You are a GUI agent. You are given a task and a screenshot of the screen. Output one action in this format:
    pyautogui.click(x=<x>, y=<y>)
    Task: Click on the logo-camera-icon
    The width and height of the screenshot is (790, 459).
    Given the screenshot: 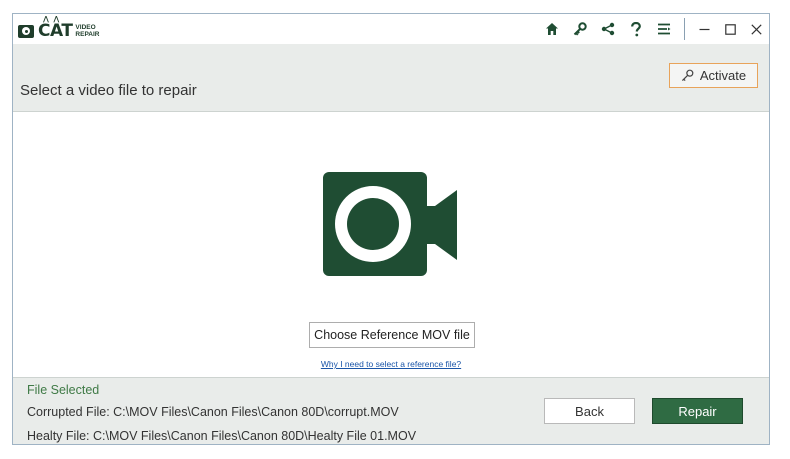 What is the action you would take?
    pyautogui.click(x=26, y=31)
    